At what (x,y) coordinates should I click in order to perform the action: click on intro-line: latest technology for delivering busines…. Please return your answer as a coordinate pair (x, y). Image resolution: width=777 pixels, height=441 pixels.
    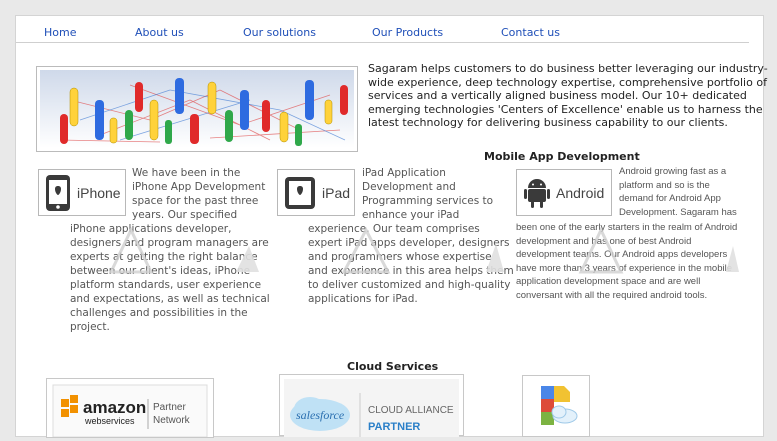
    Looking at the image, I should click on (548, 122).